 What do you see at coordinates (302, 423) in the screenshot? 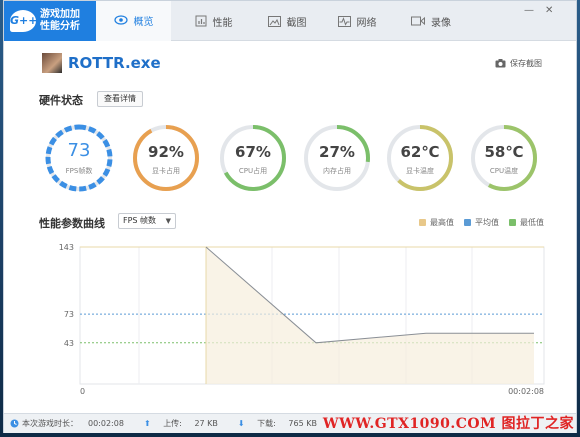
I see `download-value: 765 KB` at bounding box center [302, 423].